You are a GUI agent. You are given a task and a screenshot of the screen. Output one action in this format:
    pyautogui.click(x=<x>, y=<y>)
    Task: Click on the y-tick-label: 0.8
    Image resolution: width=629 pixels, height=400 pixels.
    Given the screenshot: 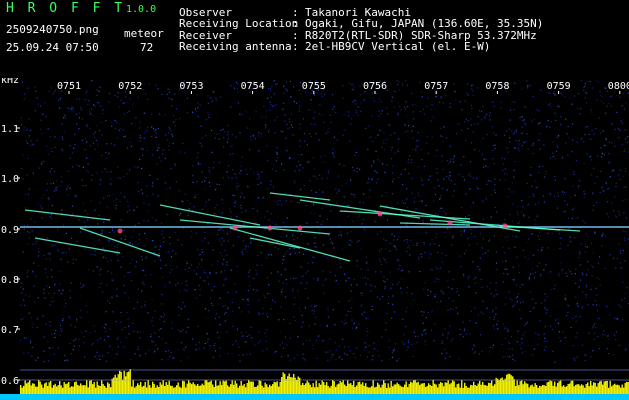 What is the action you would take?
    pyautogui.click(x=10, y=280)
    